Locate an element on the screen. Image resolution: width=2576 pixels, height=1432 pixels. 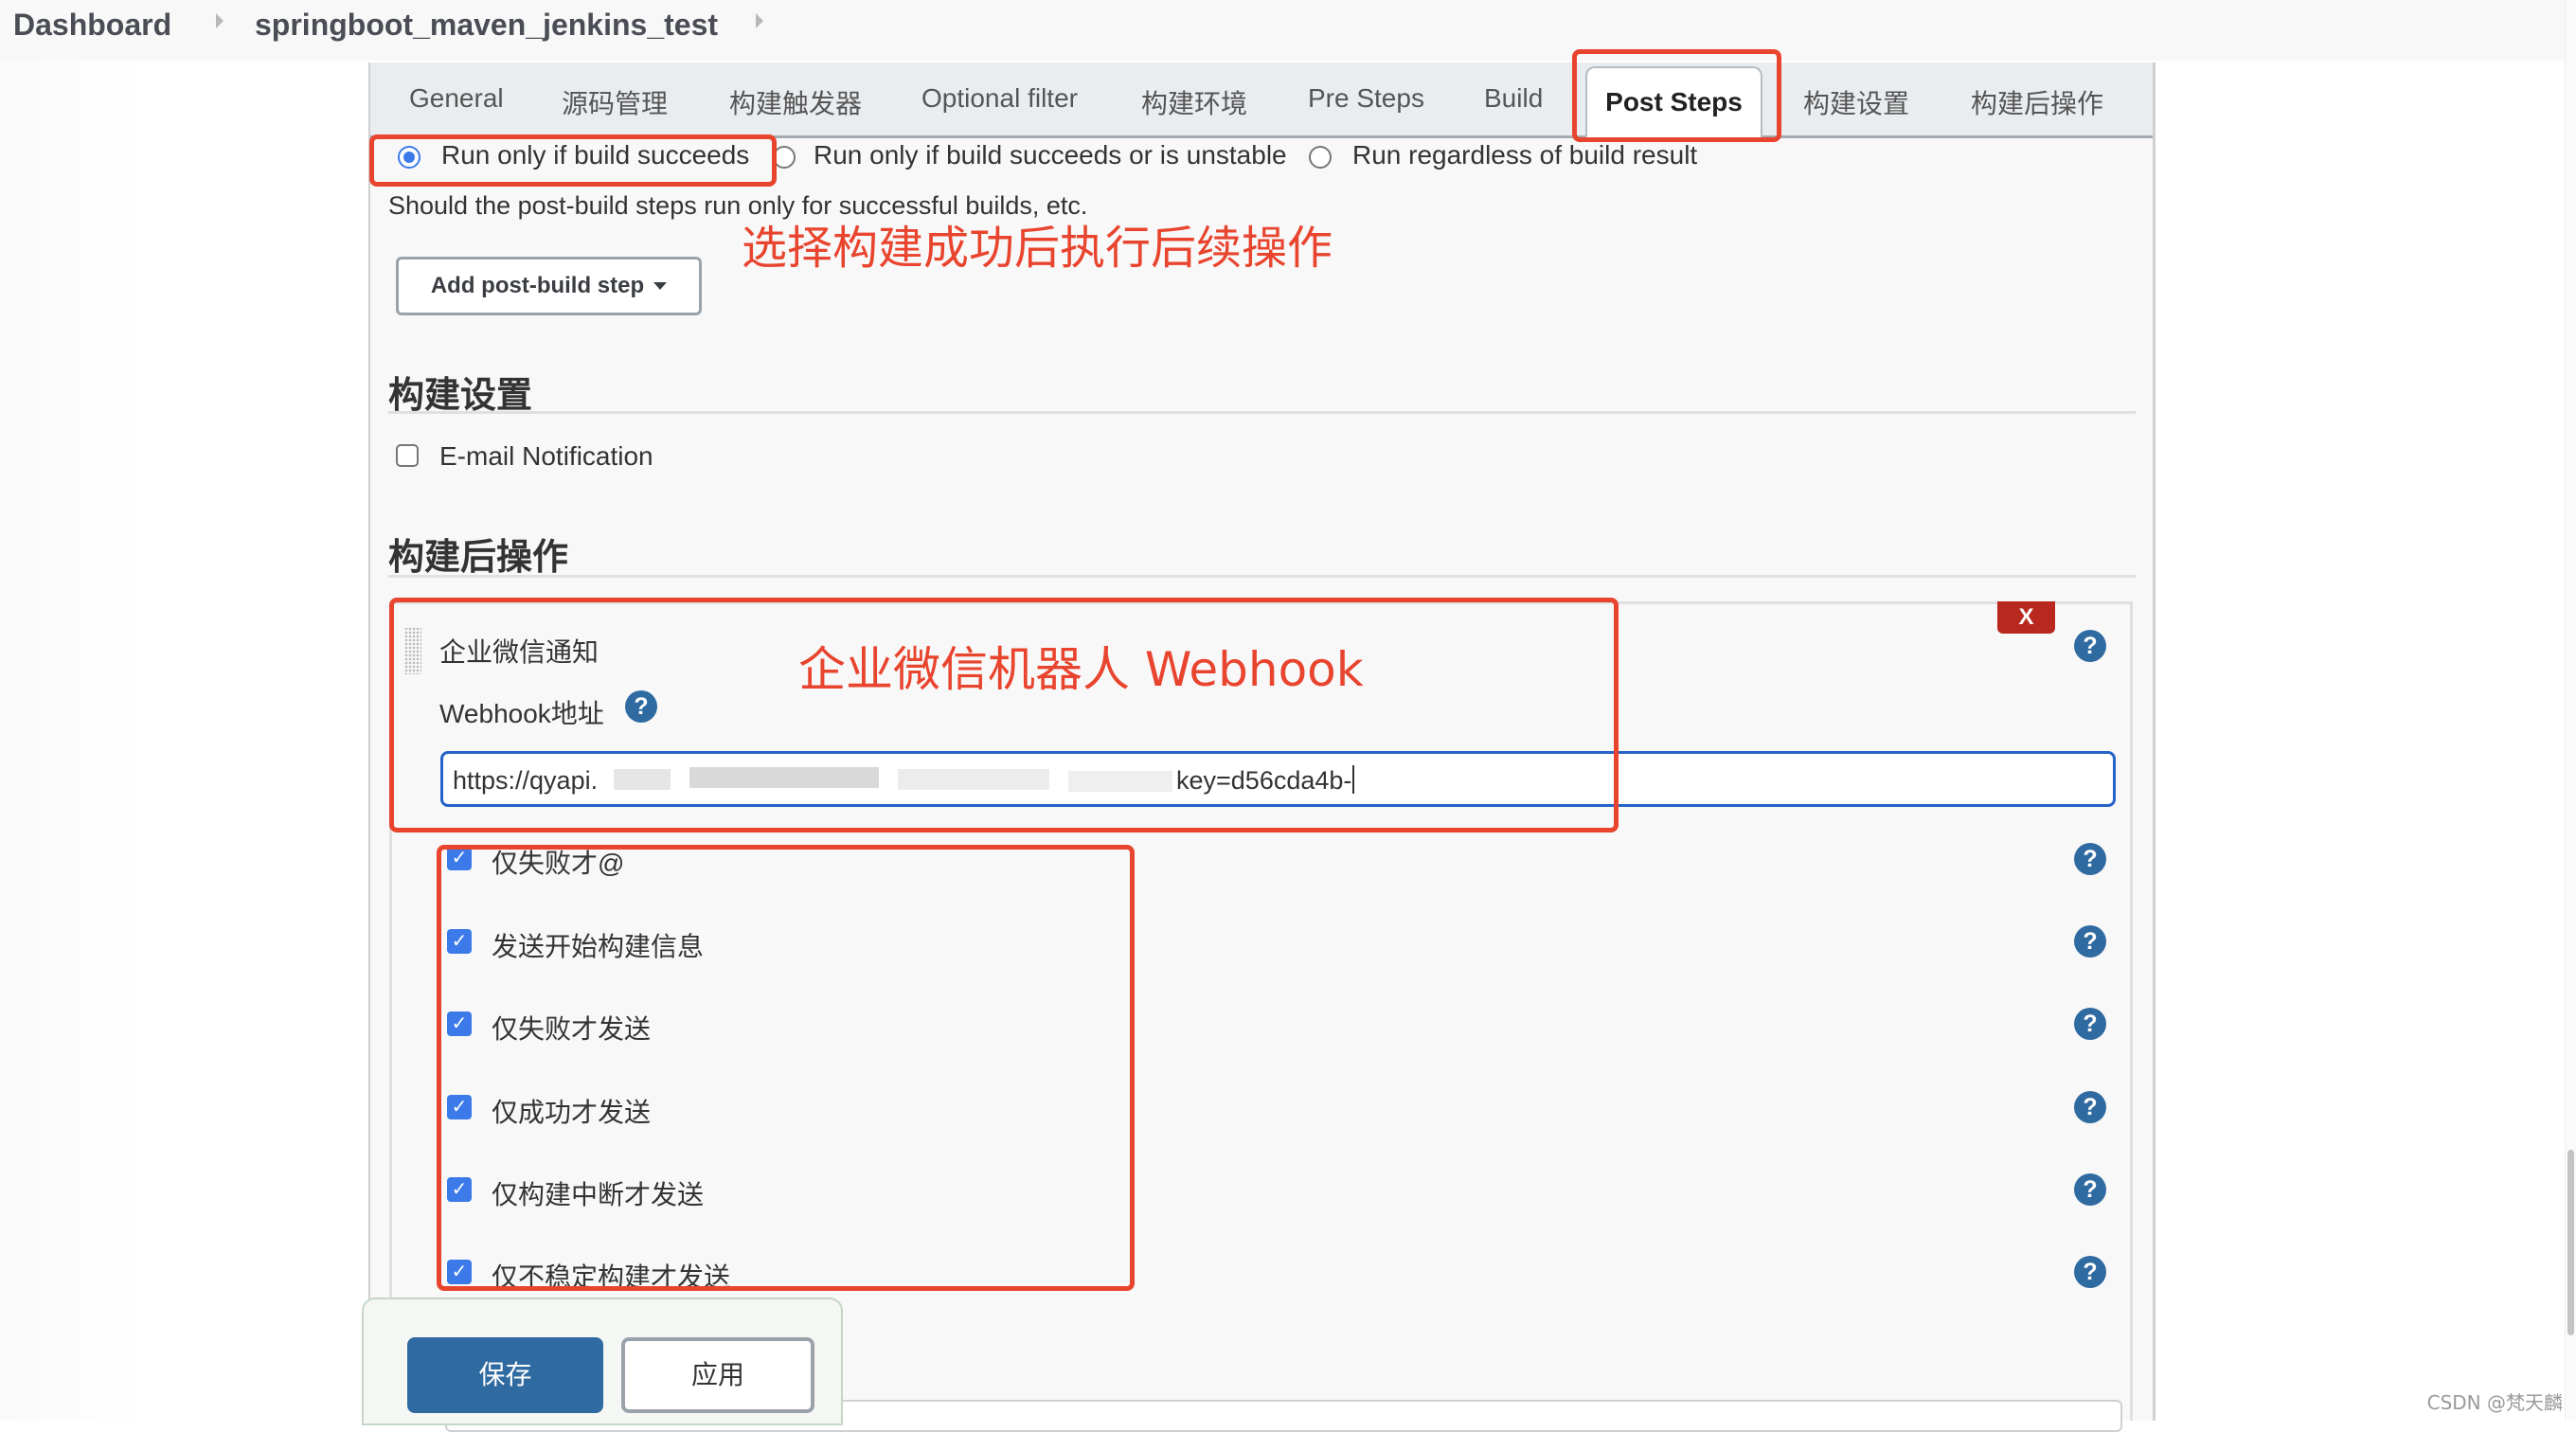
radio-run-regardless-label: Run regardless of build result is located at coordinates (1524, 155).